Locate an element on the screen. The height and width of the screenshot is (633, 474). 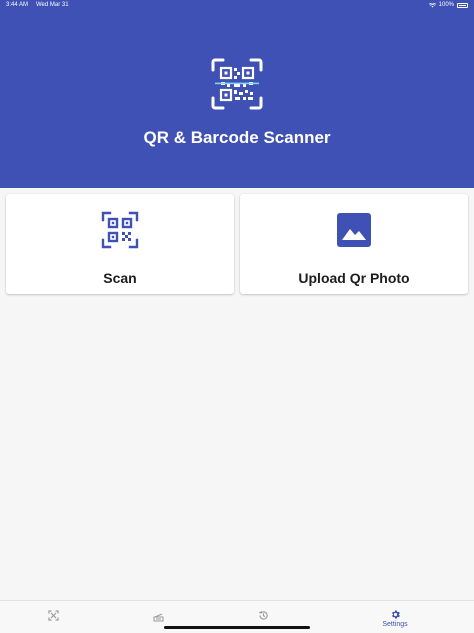
scan-label: Scan is located at coordinates (120, 278).